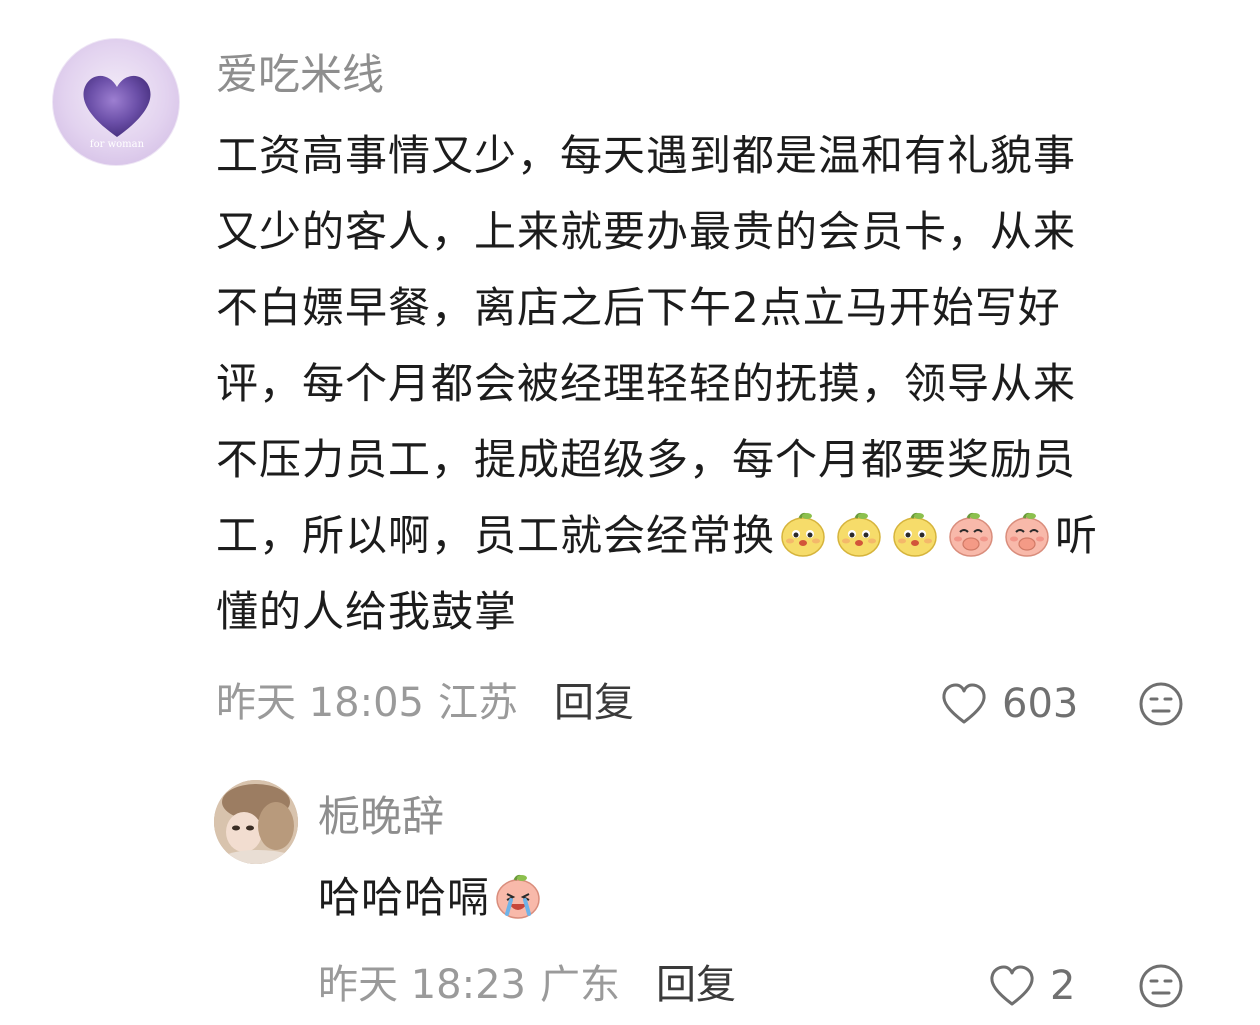 This screenshot has height=1025, width=1260. I want to click on avatar: for woman, so click(116, 102).